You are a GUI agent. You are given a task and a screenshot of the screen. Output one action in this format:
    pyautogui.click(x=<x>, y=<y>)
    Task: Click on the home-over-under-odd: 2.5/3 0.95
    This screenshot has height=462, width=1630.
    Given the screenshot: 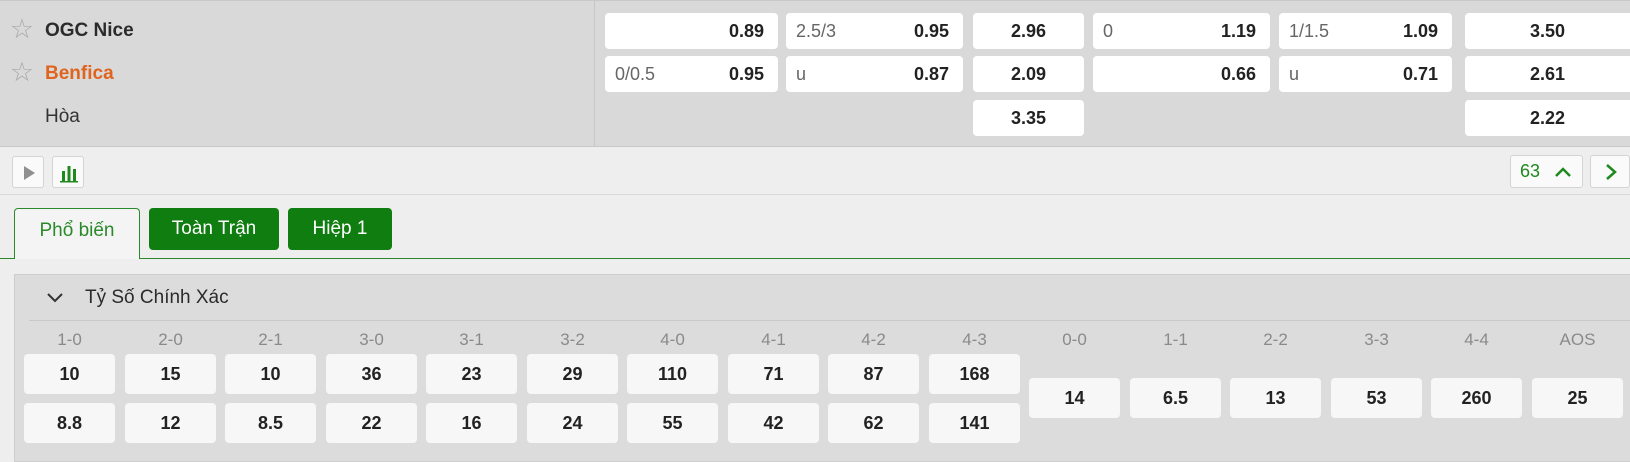 What is the action you would take?
    pyautogui.click(x=874, y=31)
    